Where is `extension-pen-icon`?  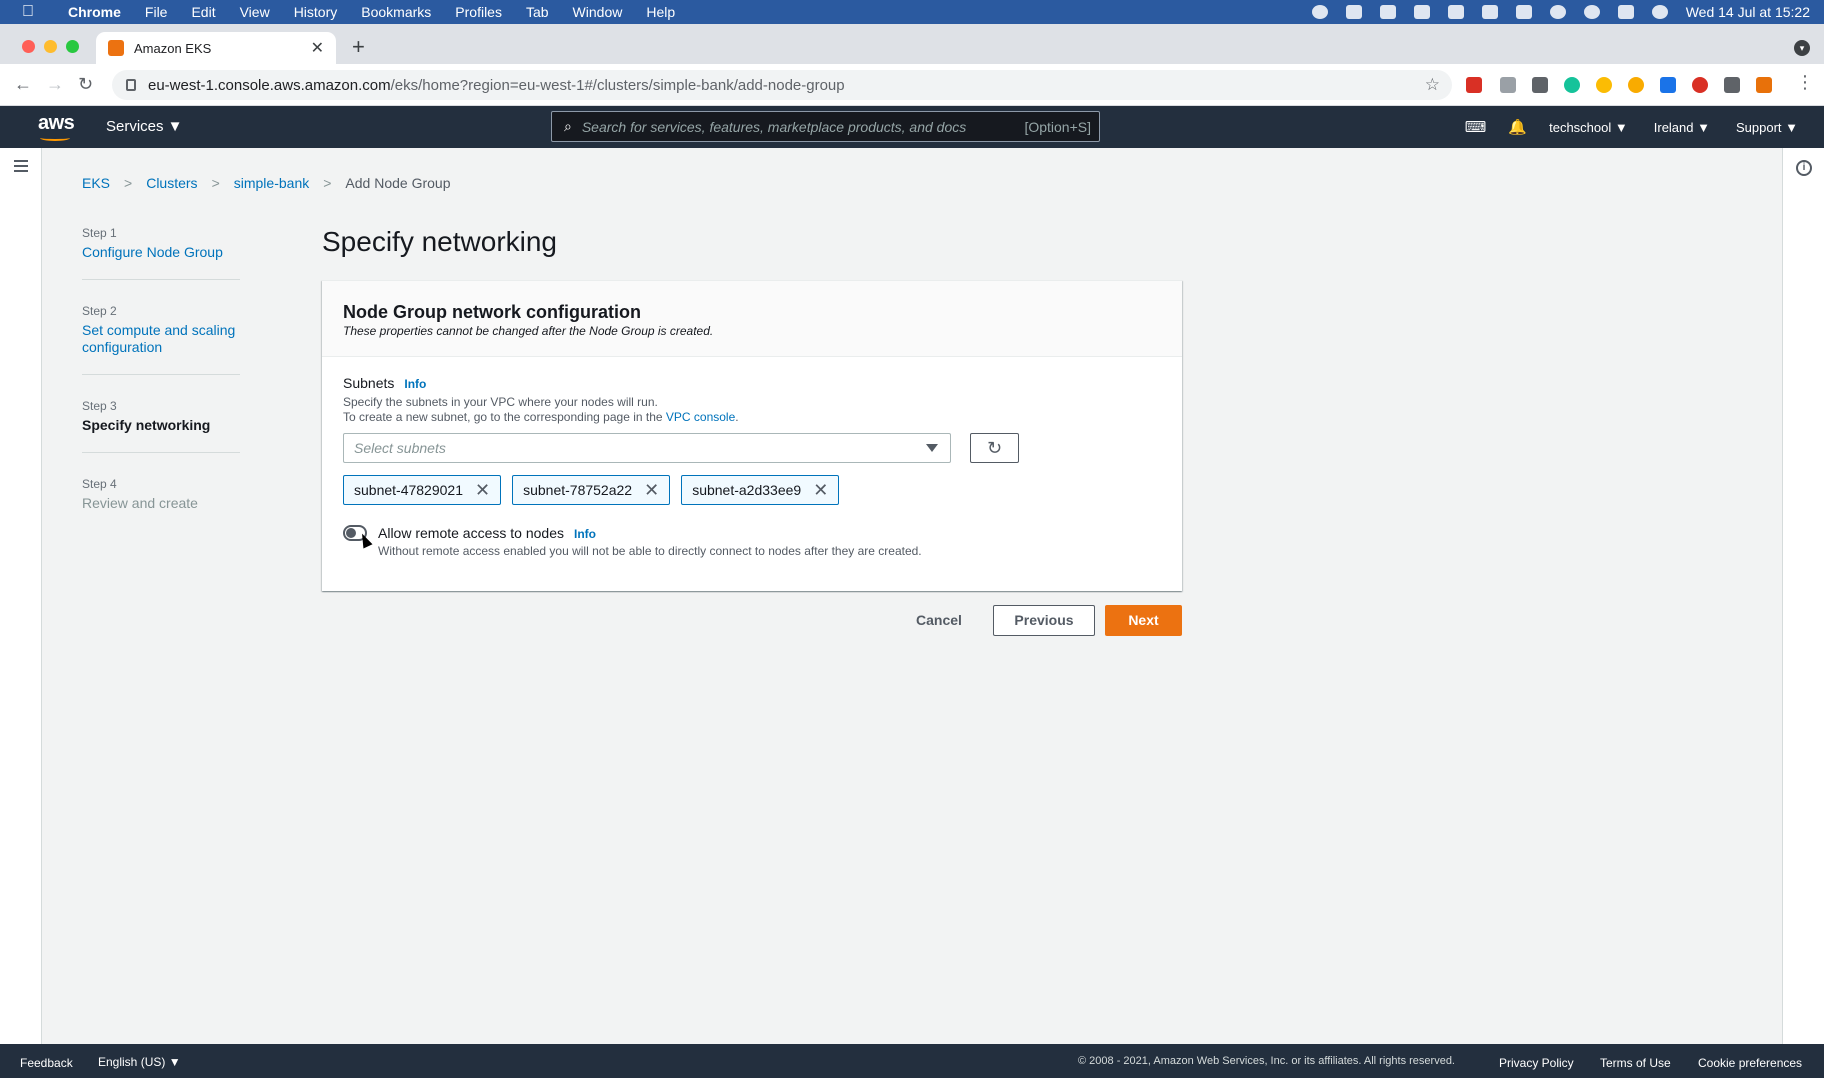 extension-pen-icon is located at coordinates (1764, 85).